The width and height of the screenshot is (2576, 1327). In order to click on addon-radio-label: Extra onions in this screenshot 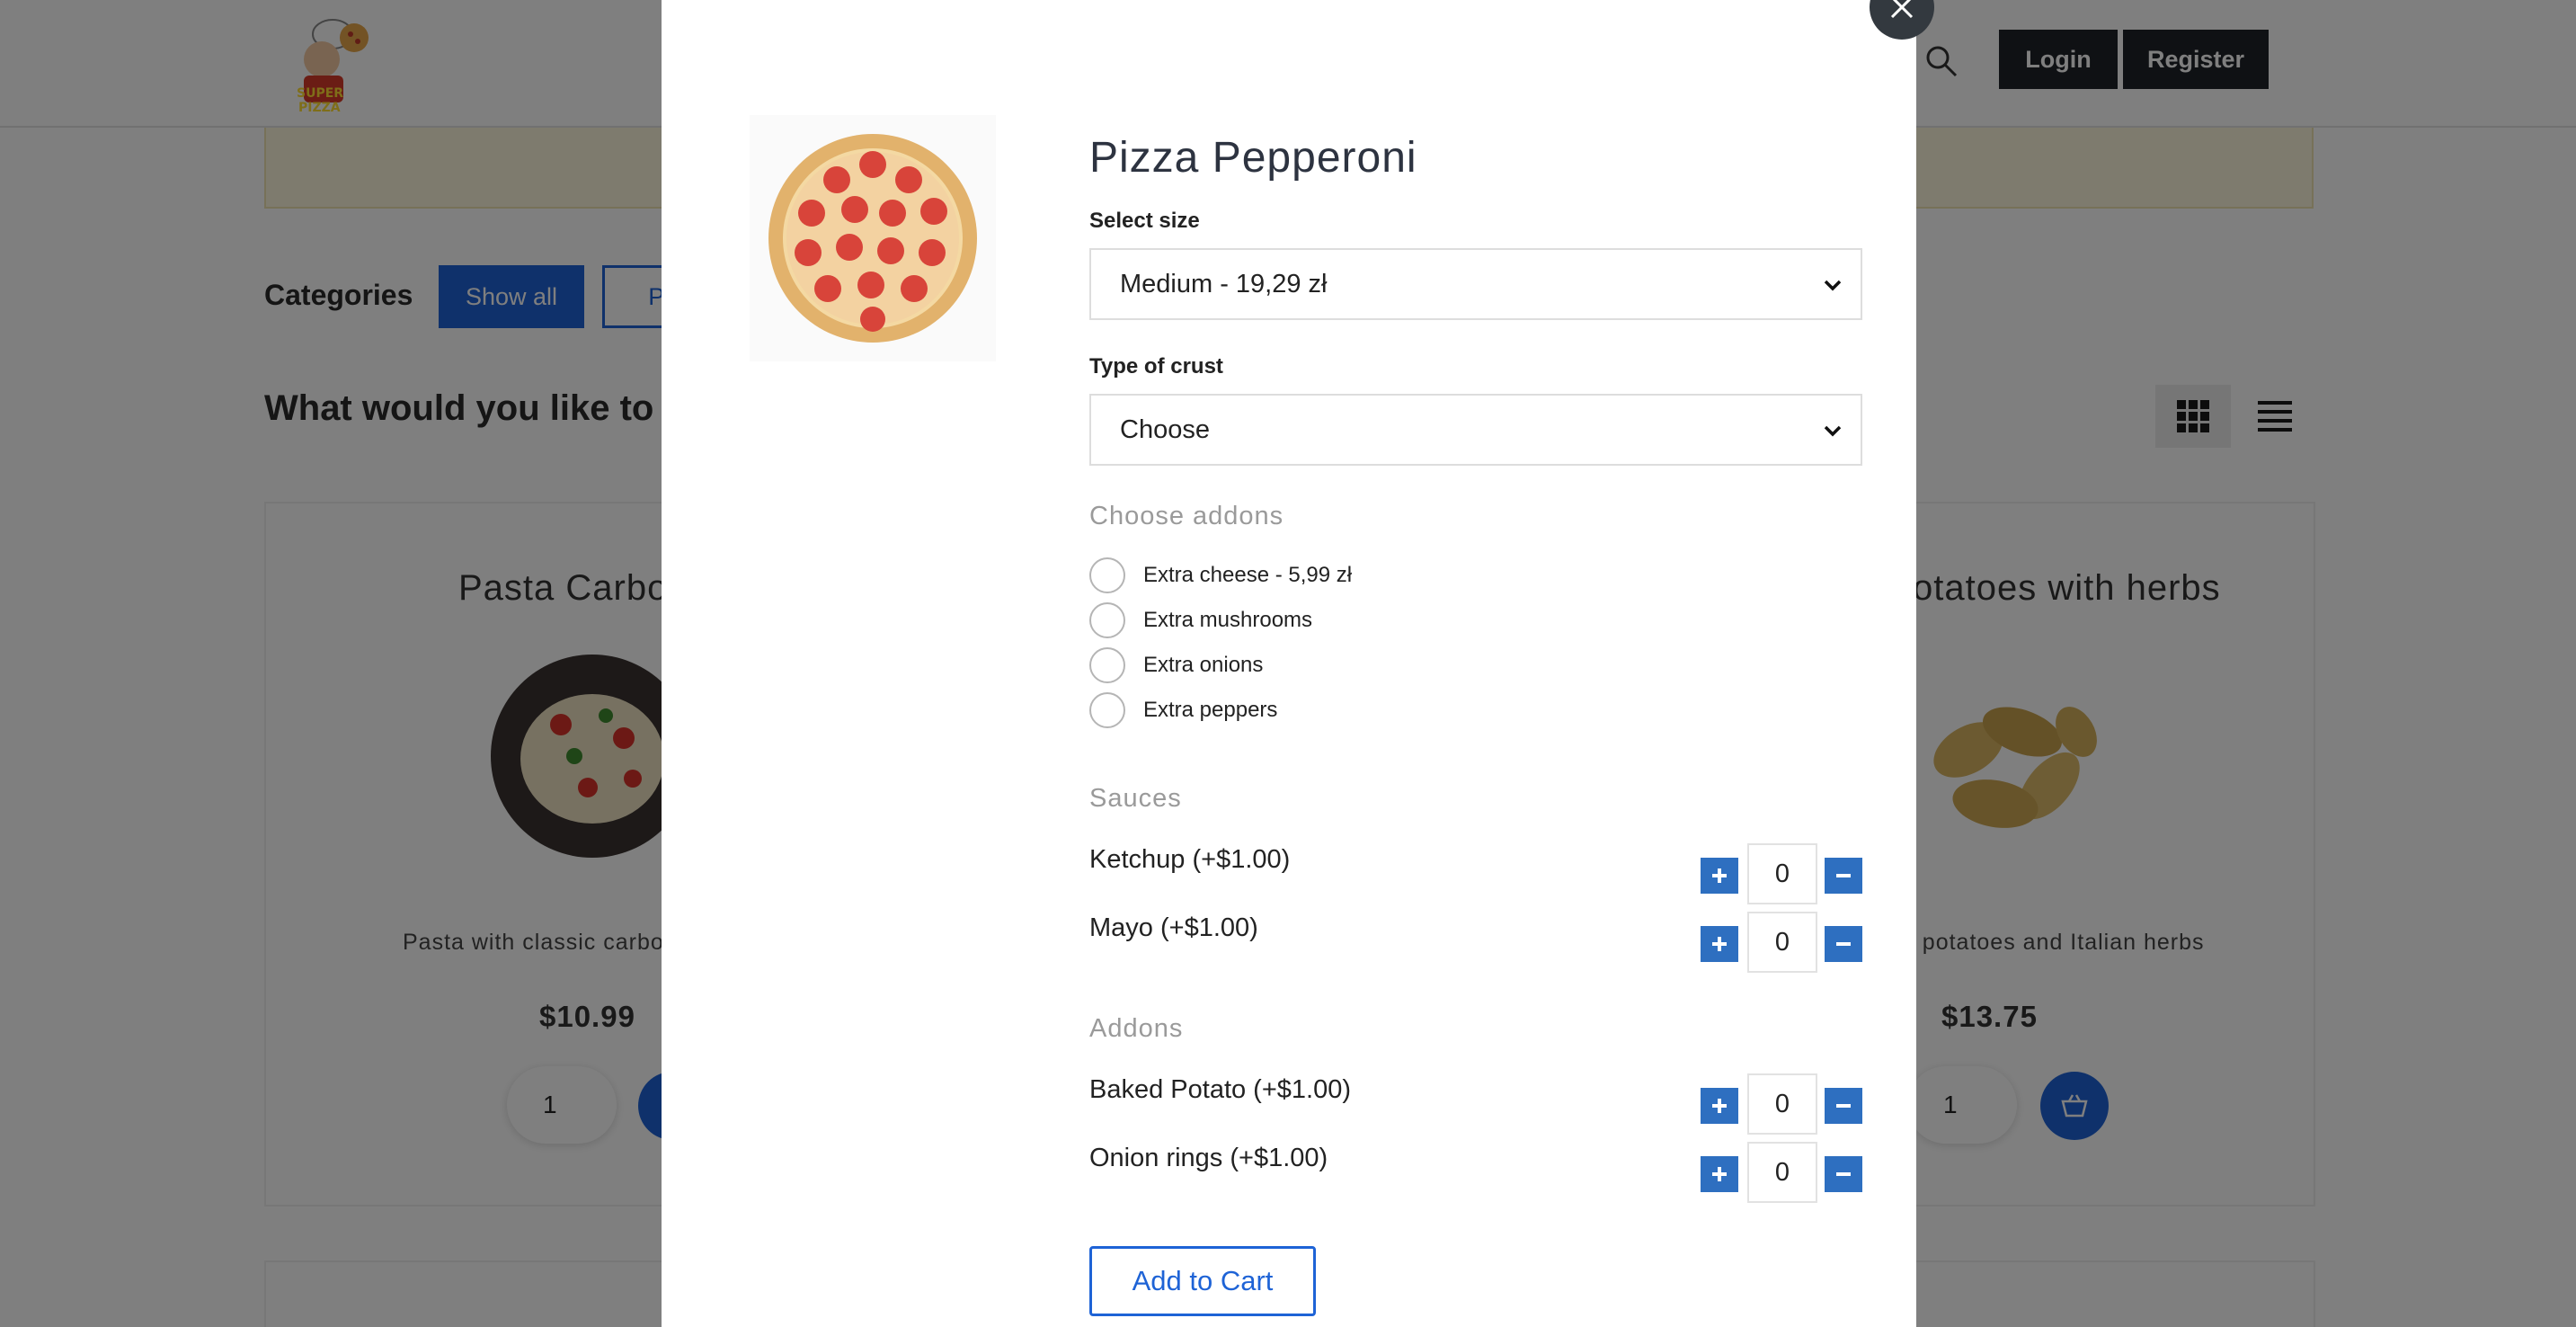, I will do `click(1203, 665)`.